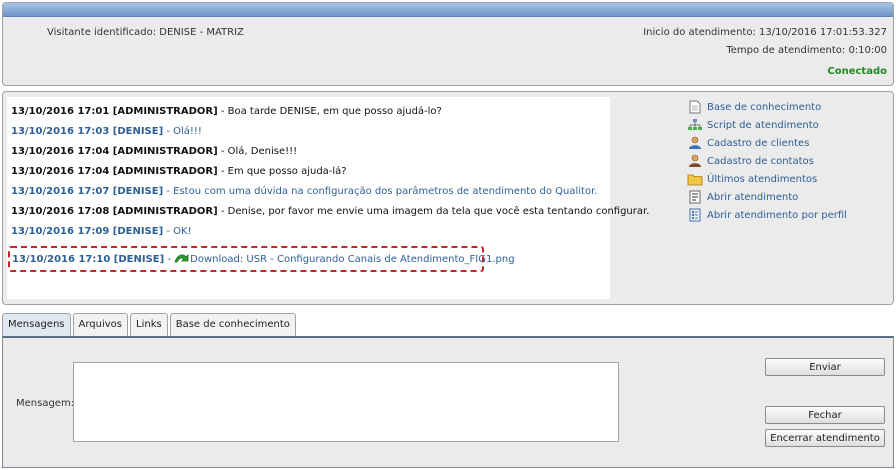 The height and width of the screenshot is (470, 896). Describe the element at coordinates (695, 107) in the screenshot. I see `document-icon` at that location.